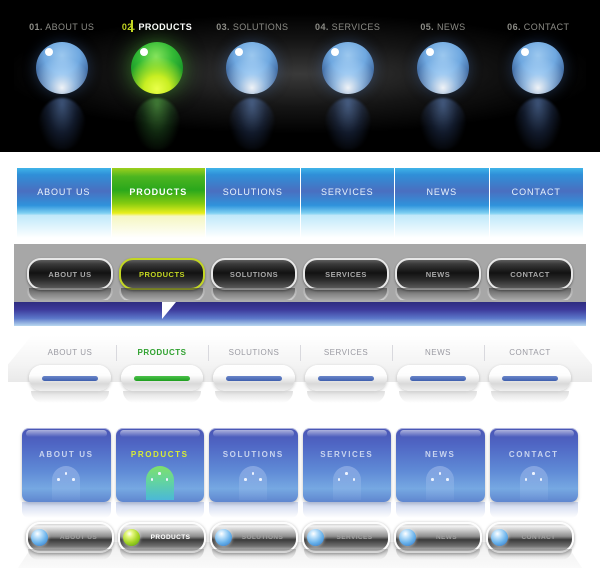 The width and height of the screenshot is (600, 571). I want to click on tile-label: ABOUT US, so click(64, 192).